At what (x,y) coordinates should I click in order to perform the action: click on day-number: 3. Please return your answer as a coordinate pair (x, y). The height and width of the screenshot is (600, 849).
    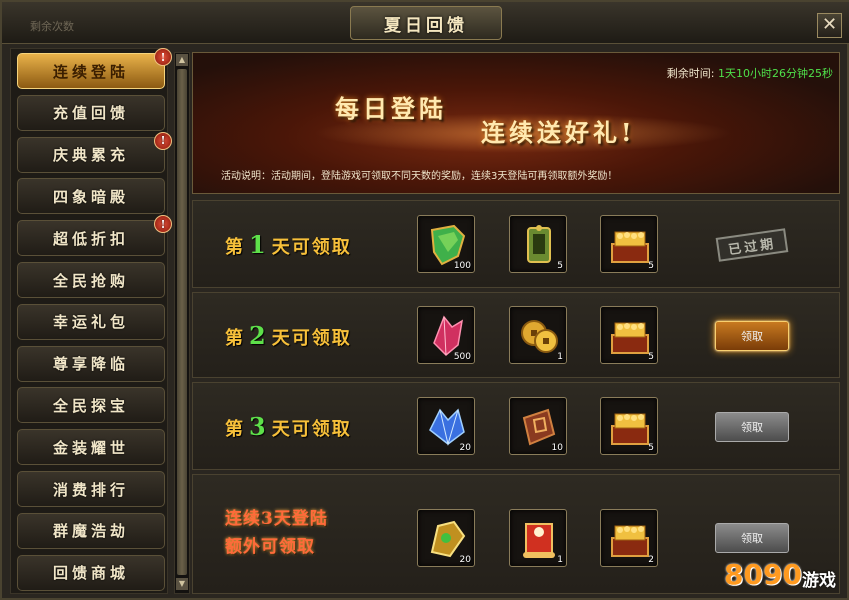
    Looking at the image, I should click on (258, 426).